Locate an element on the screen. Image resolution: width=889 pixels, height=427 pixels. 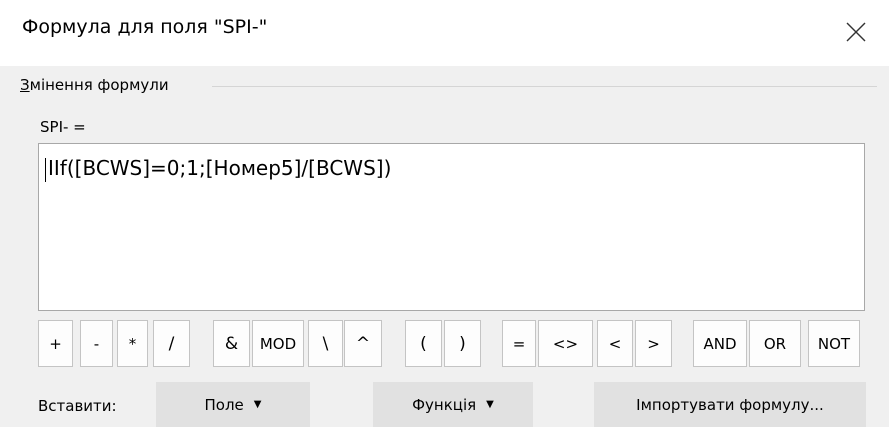
operator-button-equals: = is located at coordinates (519, 343).